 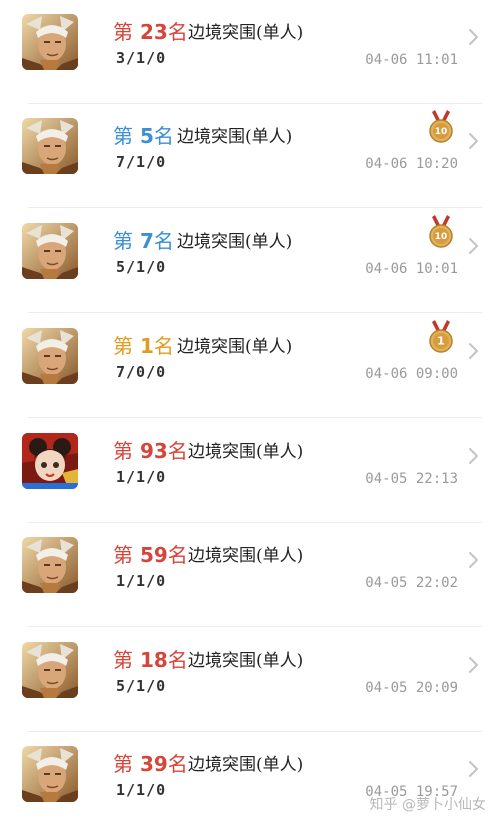 I want to click on match-timestamp: 04-06 11:01, so click(x=411, y=60).